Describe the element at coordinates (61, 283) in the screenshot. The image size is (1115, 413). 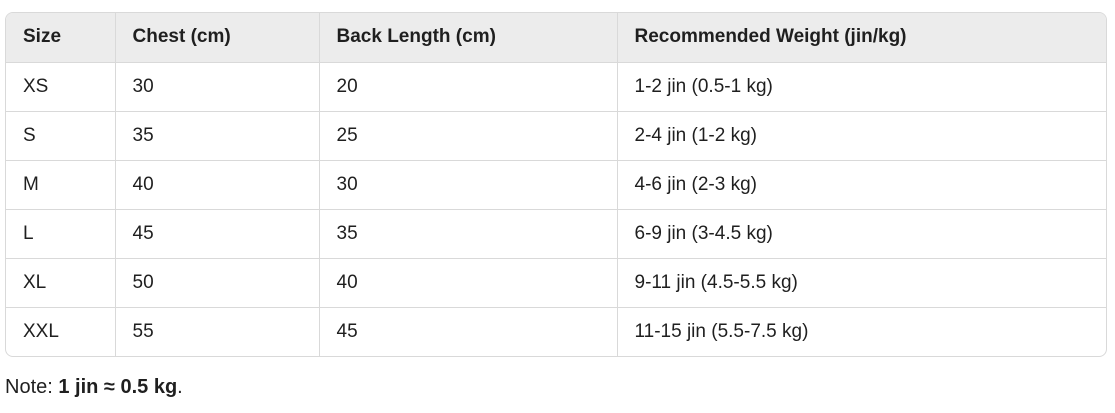
I see `cell-size: XL` at that location.